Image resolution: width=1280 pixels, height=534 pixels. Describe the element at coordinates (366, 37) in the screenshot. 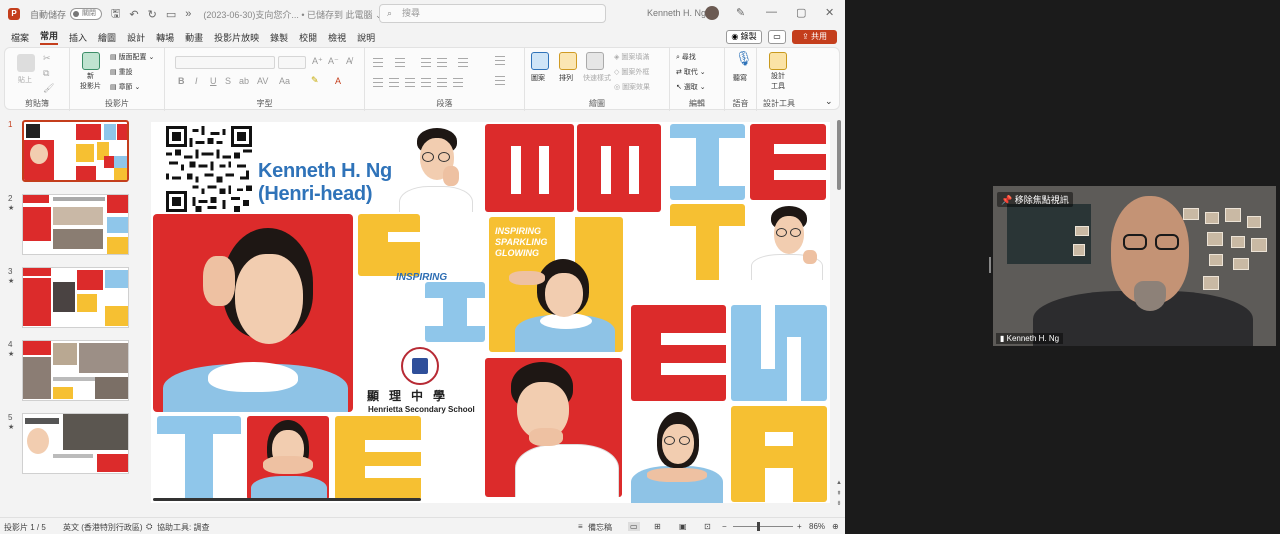

I see `tab-help: 說明` at that location.